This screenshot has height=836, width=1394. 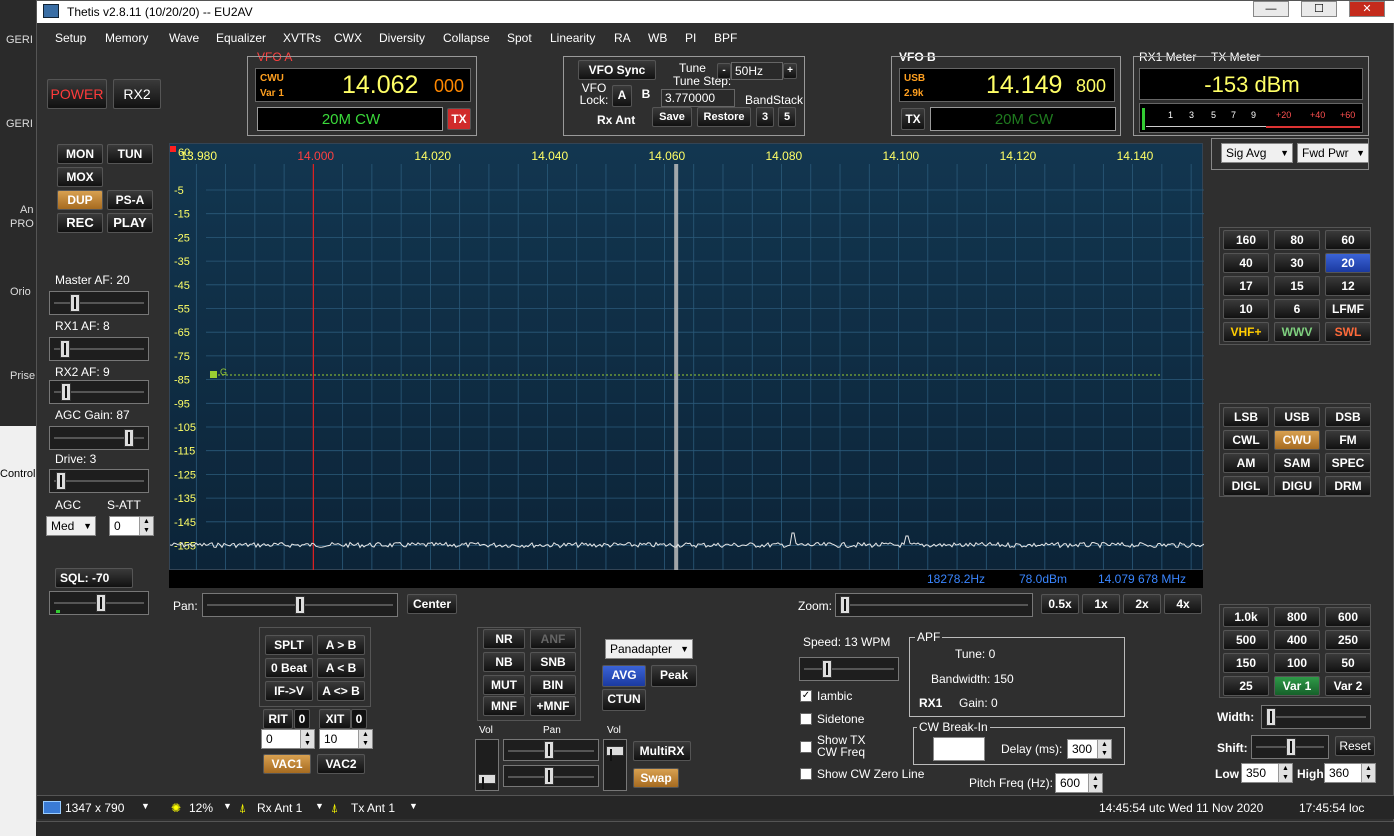 What do you see at coordinates (806, 696) in the screenshot?
I see `iambic-checkbox: ✓` at bounding box center [806, 696].